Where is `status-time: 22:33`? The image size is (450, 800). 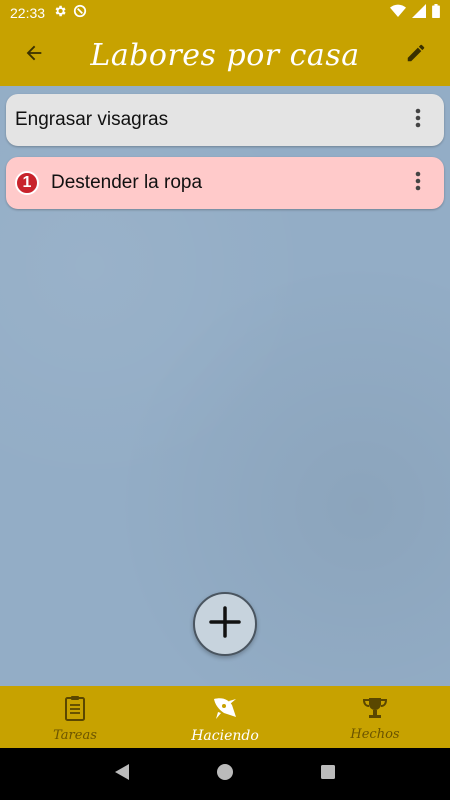 status-time: 22:33 is located at coordinates (28, 12).